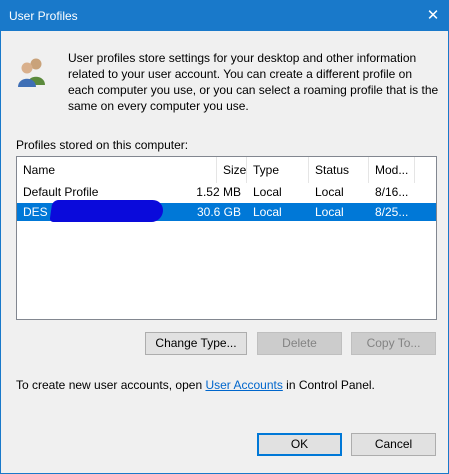 The image size is (449, 474). What do you see at coordinates (278, 170) in the screenshot?
I see `column-header-type: Type` at bounding box center [278, 170].